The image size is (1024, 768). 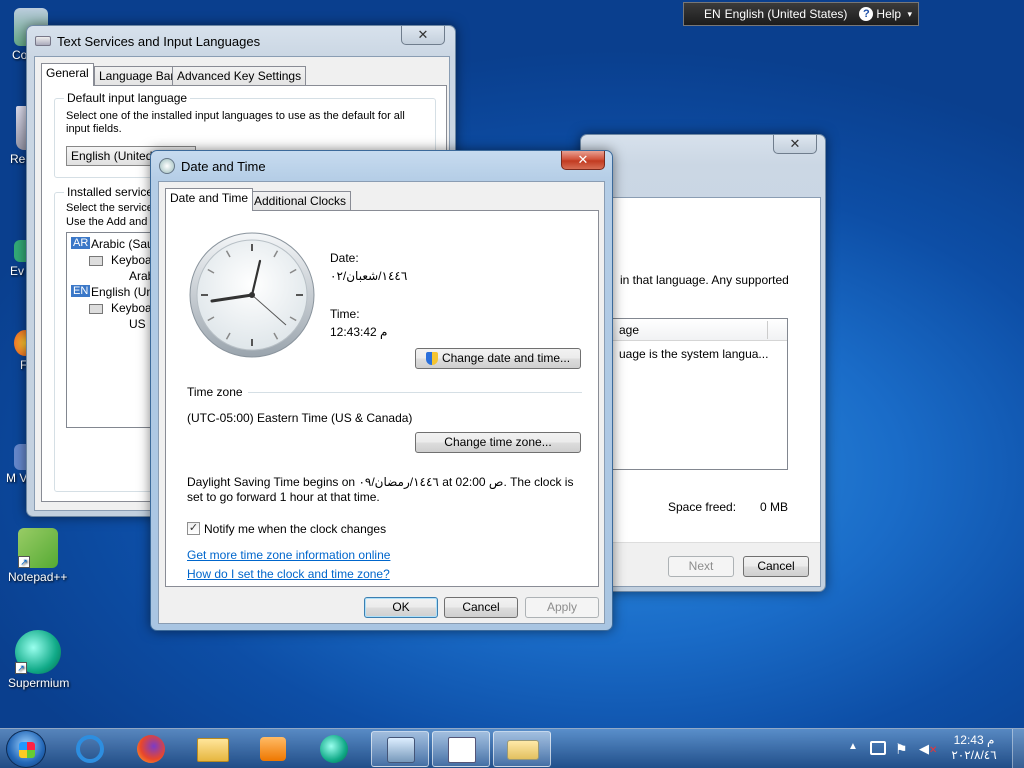 I want to click on tree-item-us-layout: US, so click(x=137, y=324).